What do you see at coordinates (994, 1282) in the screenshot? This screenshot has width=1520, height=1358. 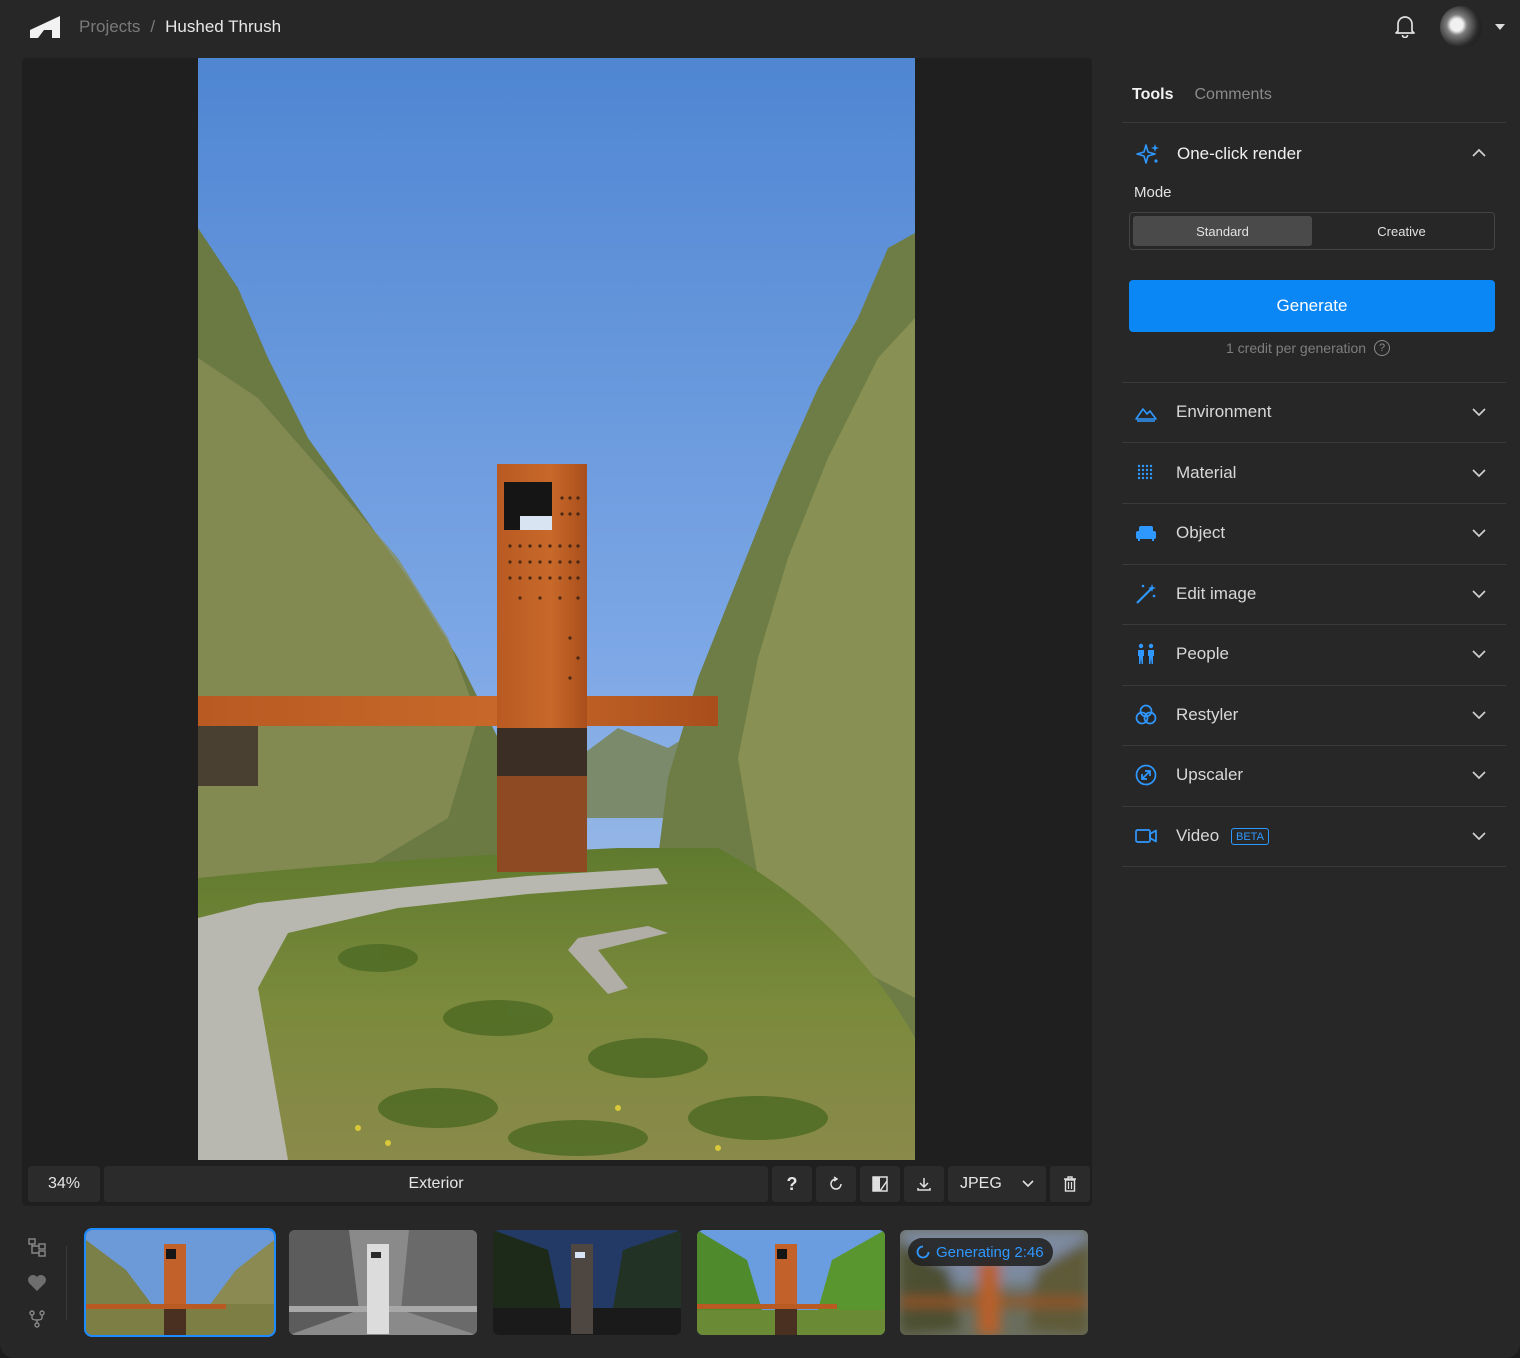 I see `thumbnail-generating: Generating 2:46` at bounding box center [994, 1282].